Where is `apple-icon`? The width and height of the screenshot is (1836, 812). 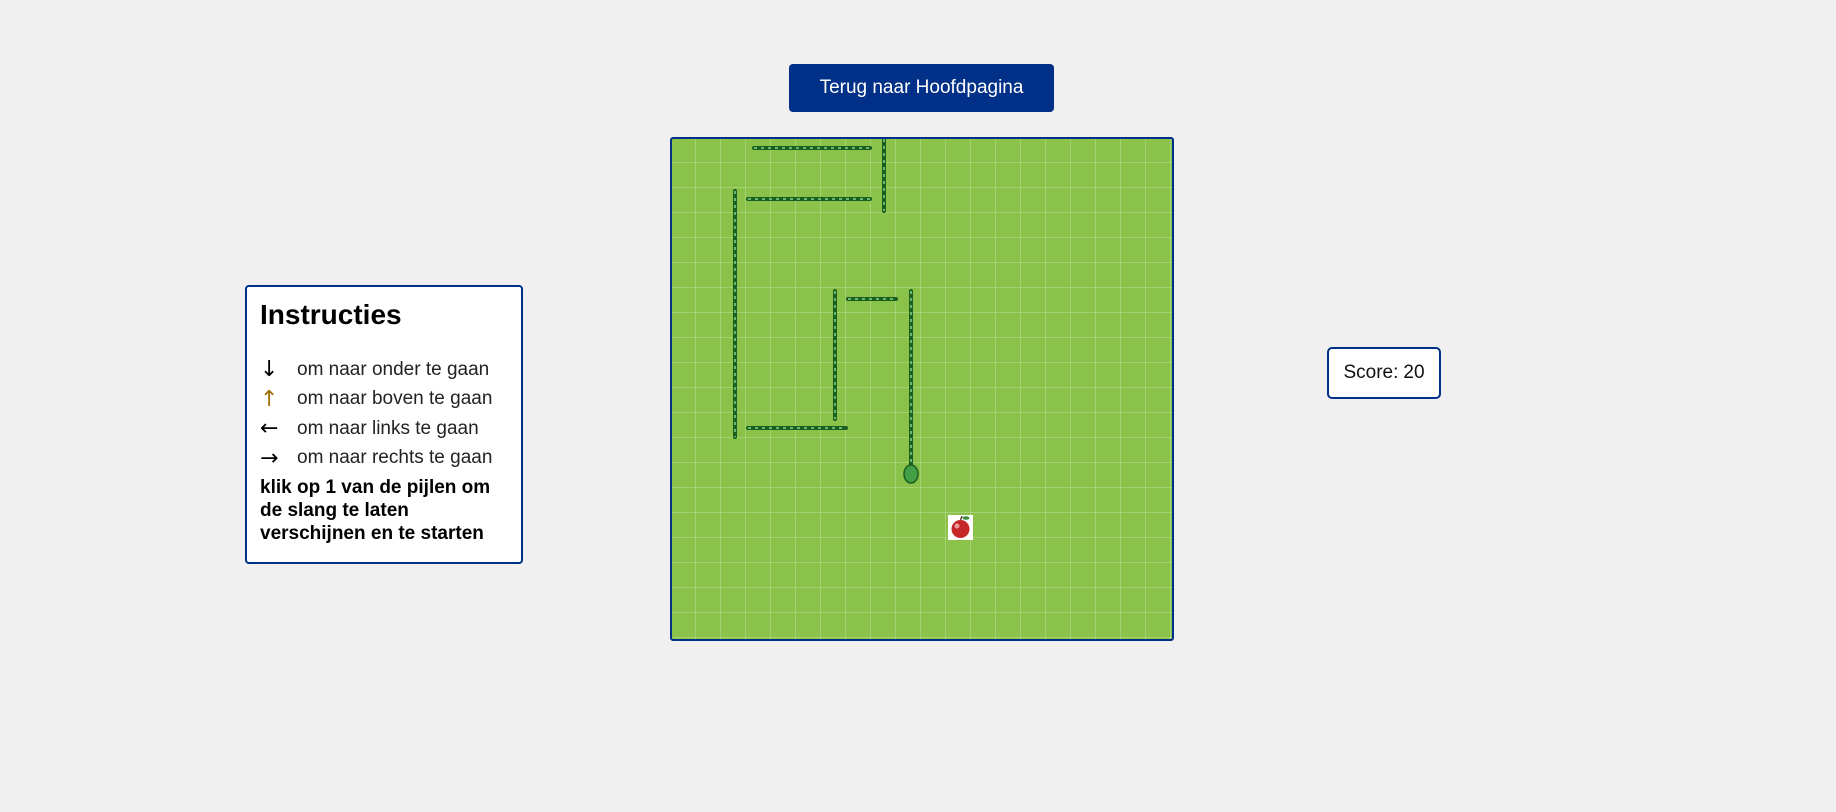
apple-icon is located at coordinates (960, 527).